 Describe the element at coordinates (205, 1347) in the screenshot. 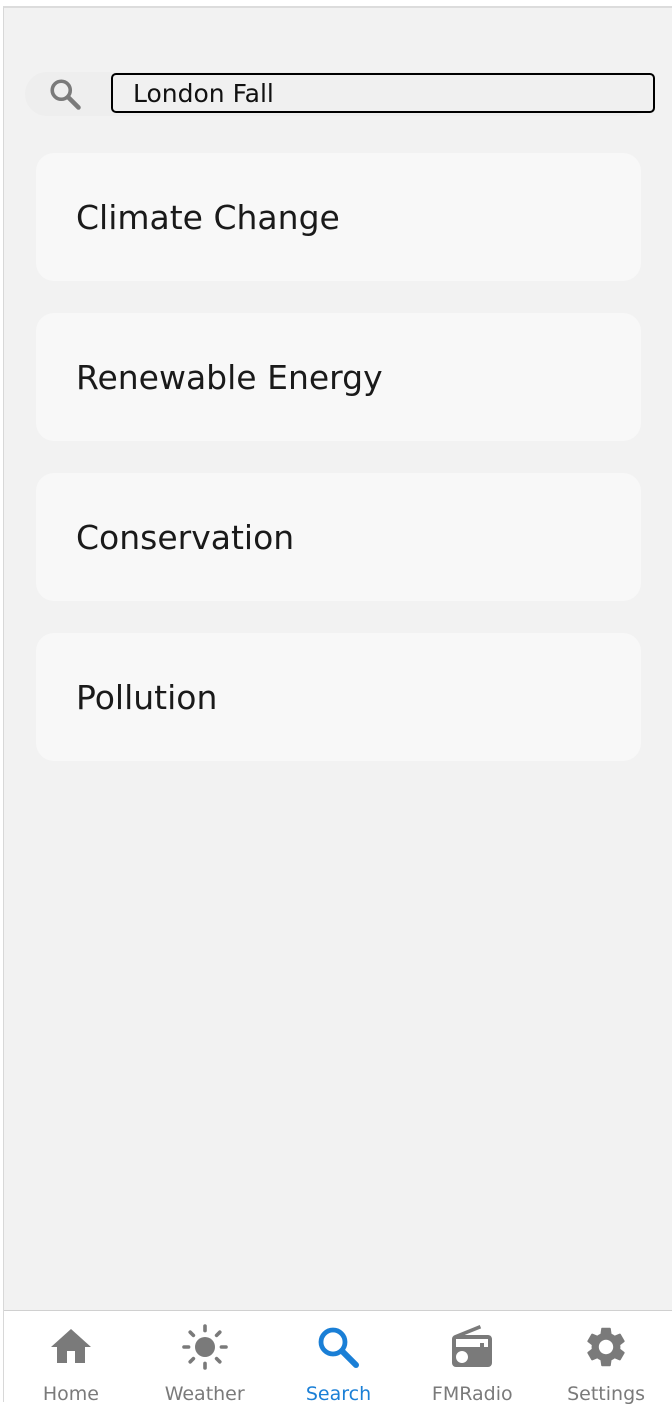

I see `sun-icon` at that location.